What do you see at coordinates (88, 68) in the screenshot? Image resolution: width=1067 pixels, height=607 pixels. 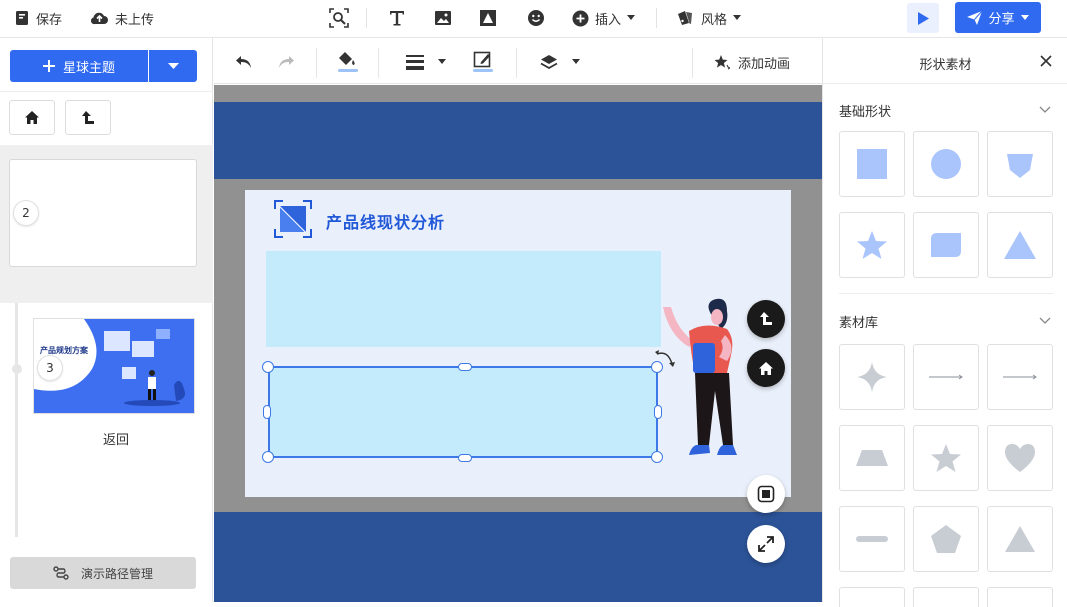 I see `theme-button-label: 星球主题` at bounding box center [88, 68].